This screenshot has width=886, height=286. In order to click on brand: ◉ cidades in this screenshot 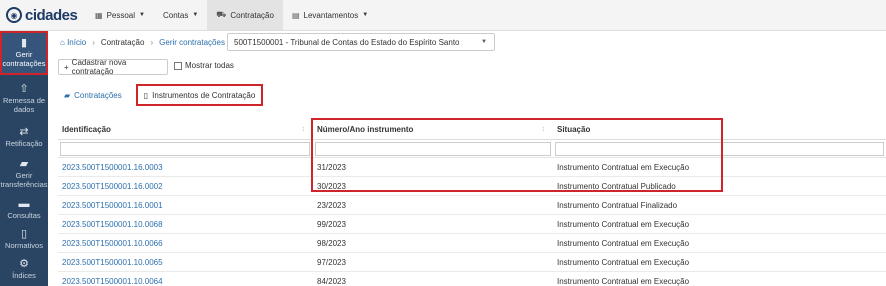, I will do `click(40, 15)`.